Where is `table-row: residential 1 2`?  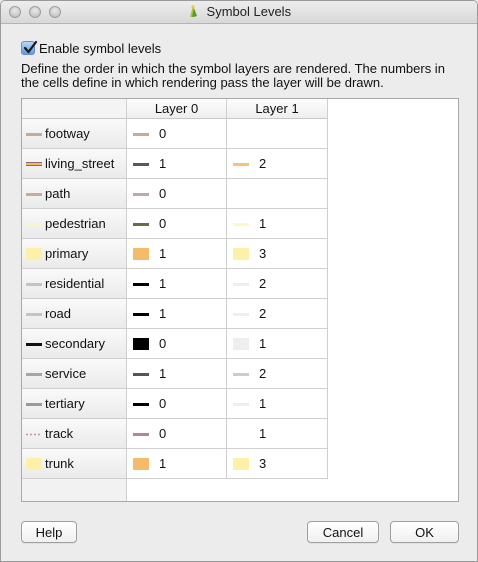
table-row: residential 1 2 is located at coordinates (175, 284).